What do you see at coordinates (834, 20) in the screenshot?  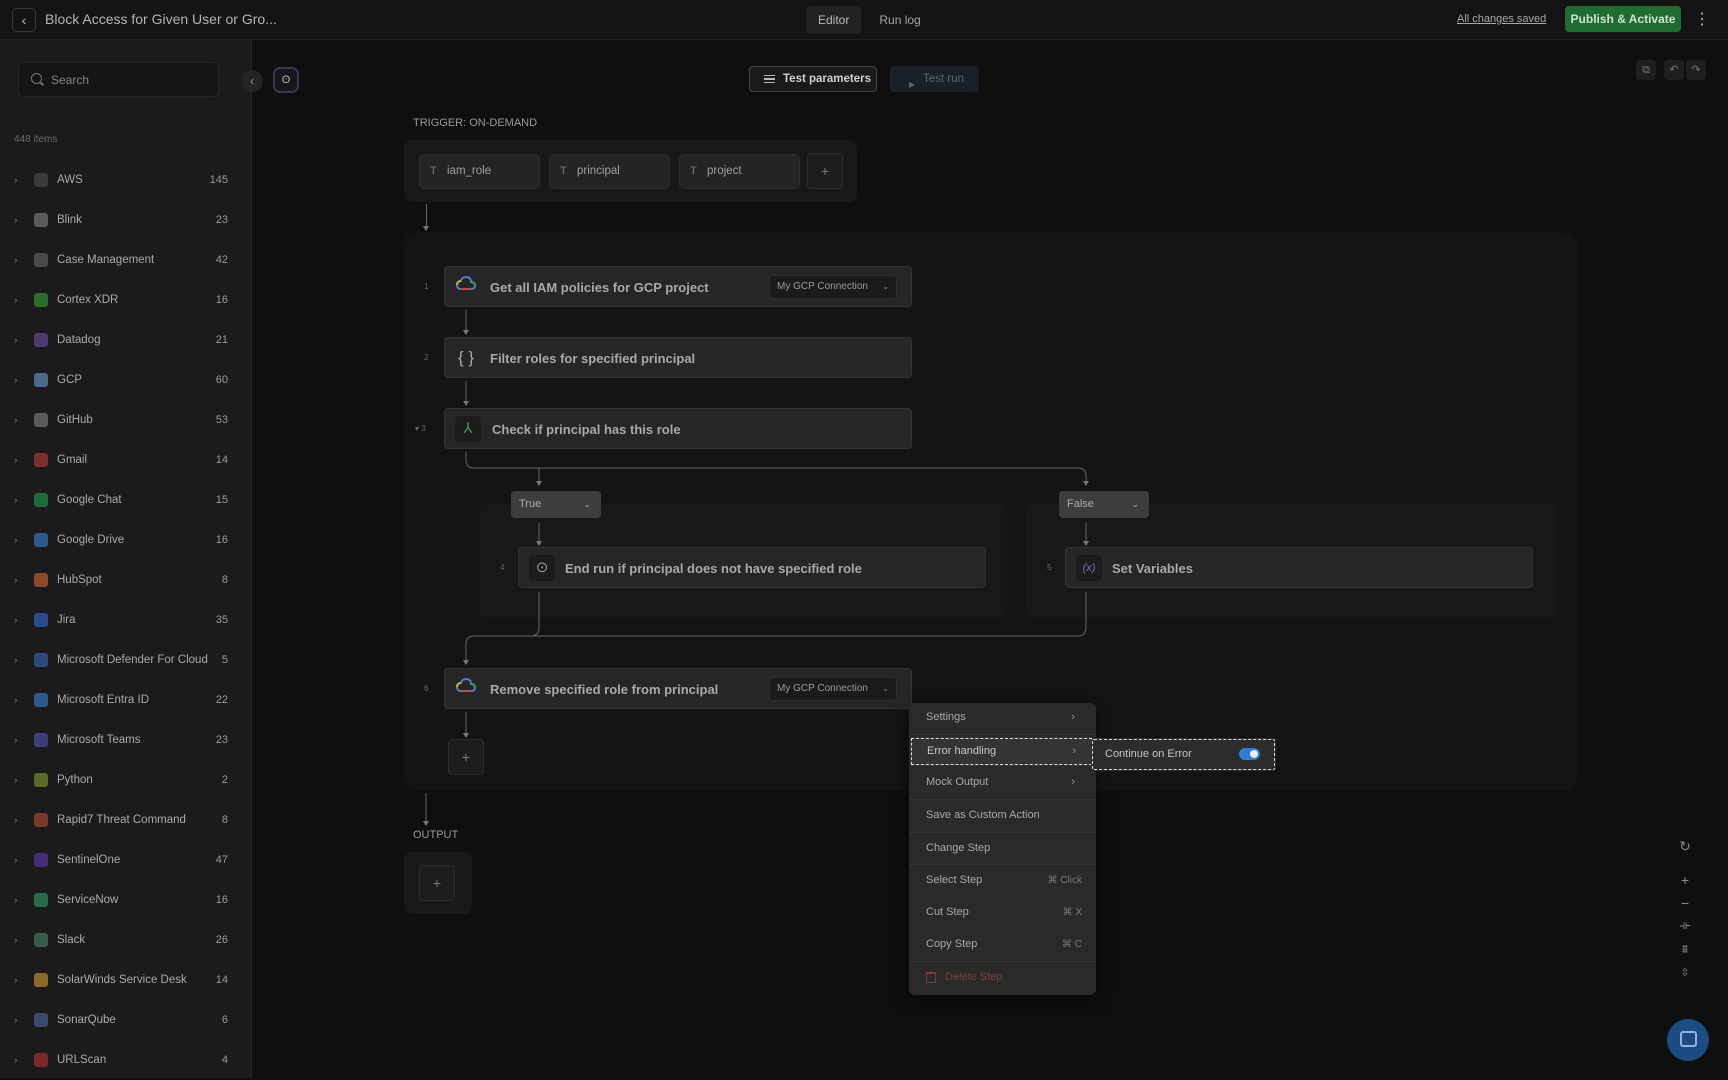 I see `tab-editor: Editor` at bounding box center [834, 20].